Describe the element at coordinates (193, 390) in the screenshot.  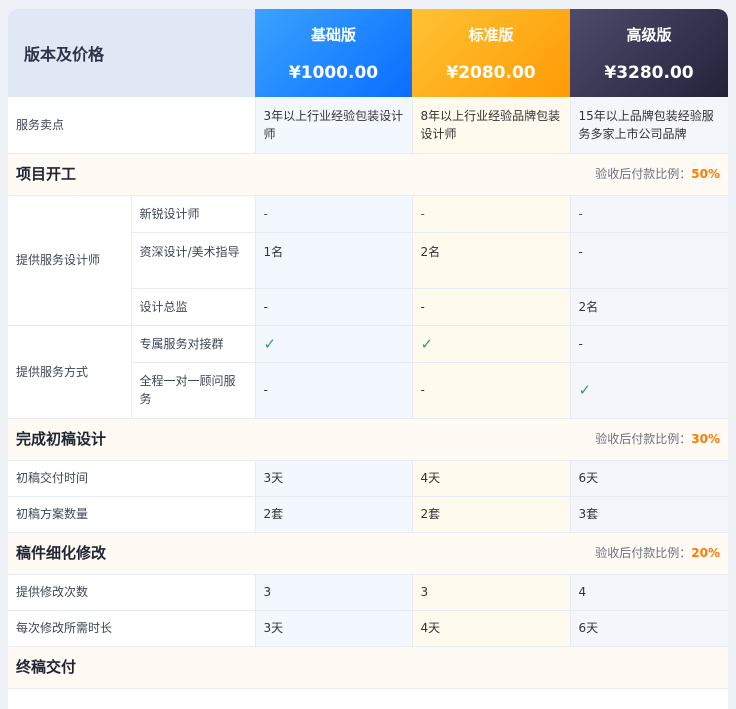
I see `row-label: 全程一对一顾问服务` at that location.